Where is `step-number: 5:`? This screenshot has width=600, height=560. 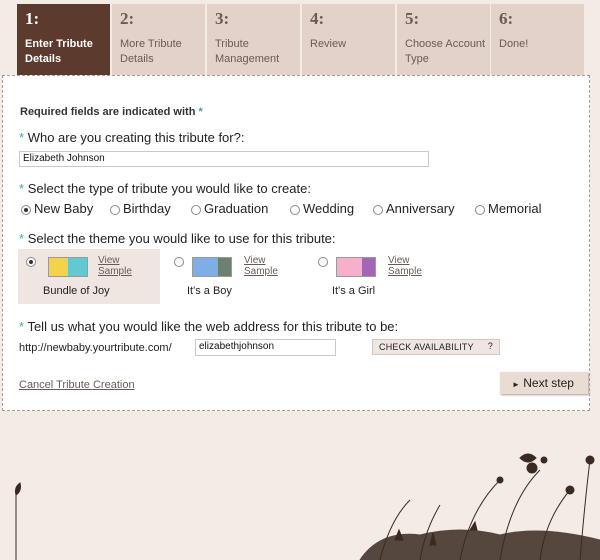 step-number: 5: is located at coordinates (412, 18).